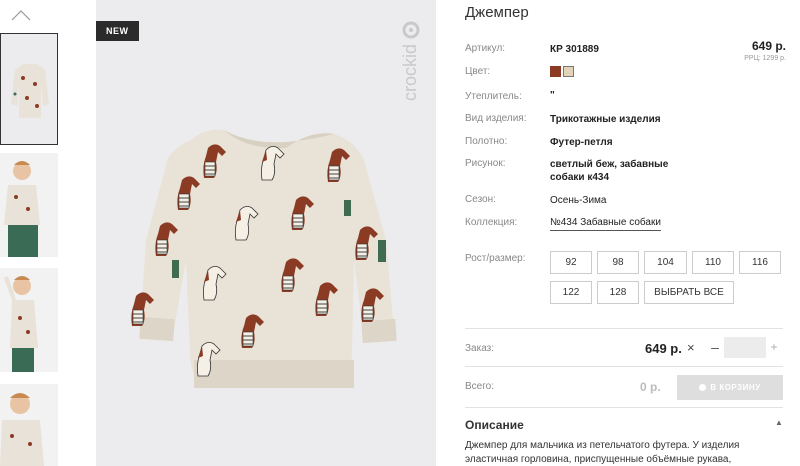  Describe the element at coordinates (609, 171) in the screenshot. I see `pattern-value: светлый беж, забавные собаки к434` at that location.